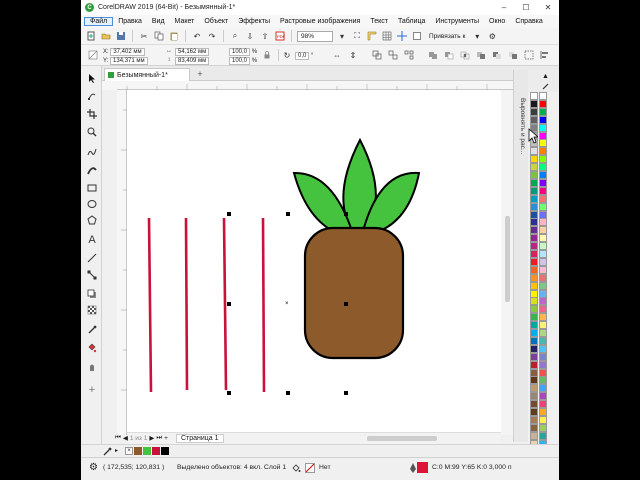 The height and width of the screenshot is (480, 640). I want to click on crop-tool-icon, so click(92, 114).